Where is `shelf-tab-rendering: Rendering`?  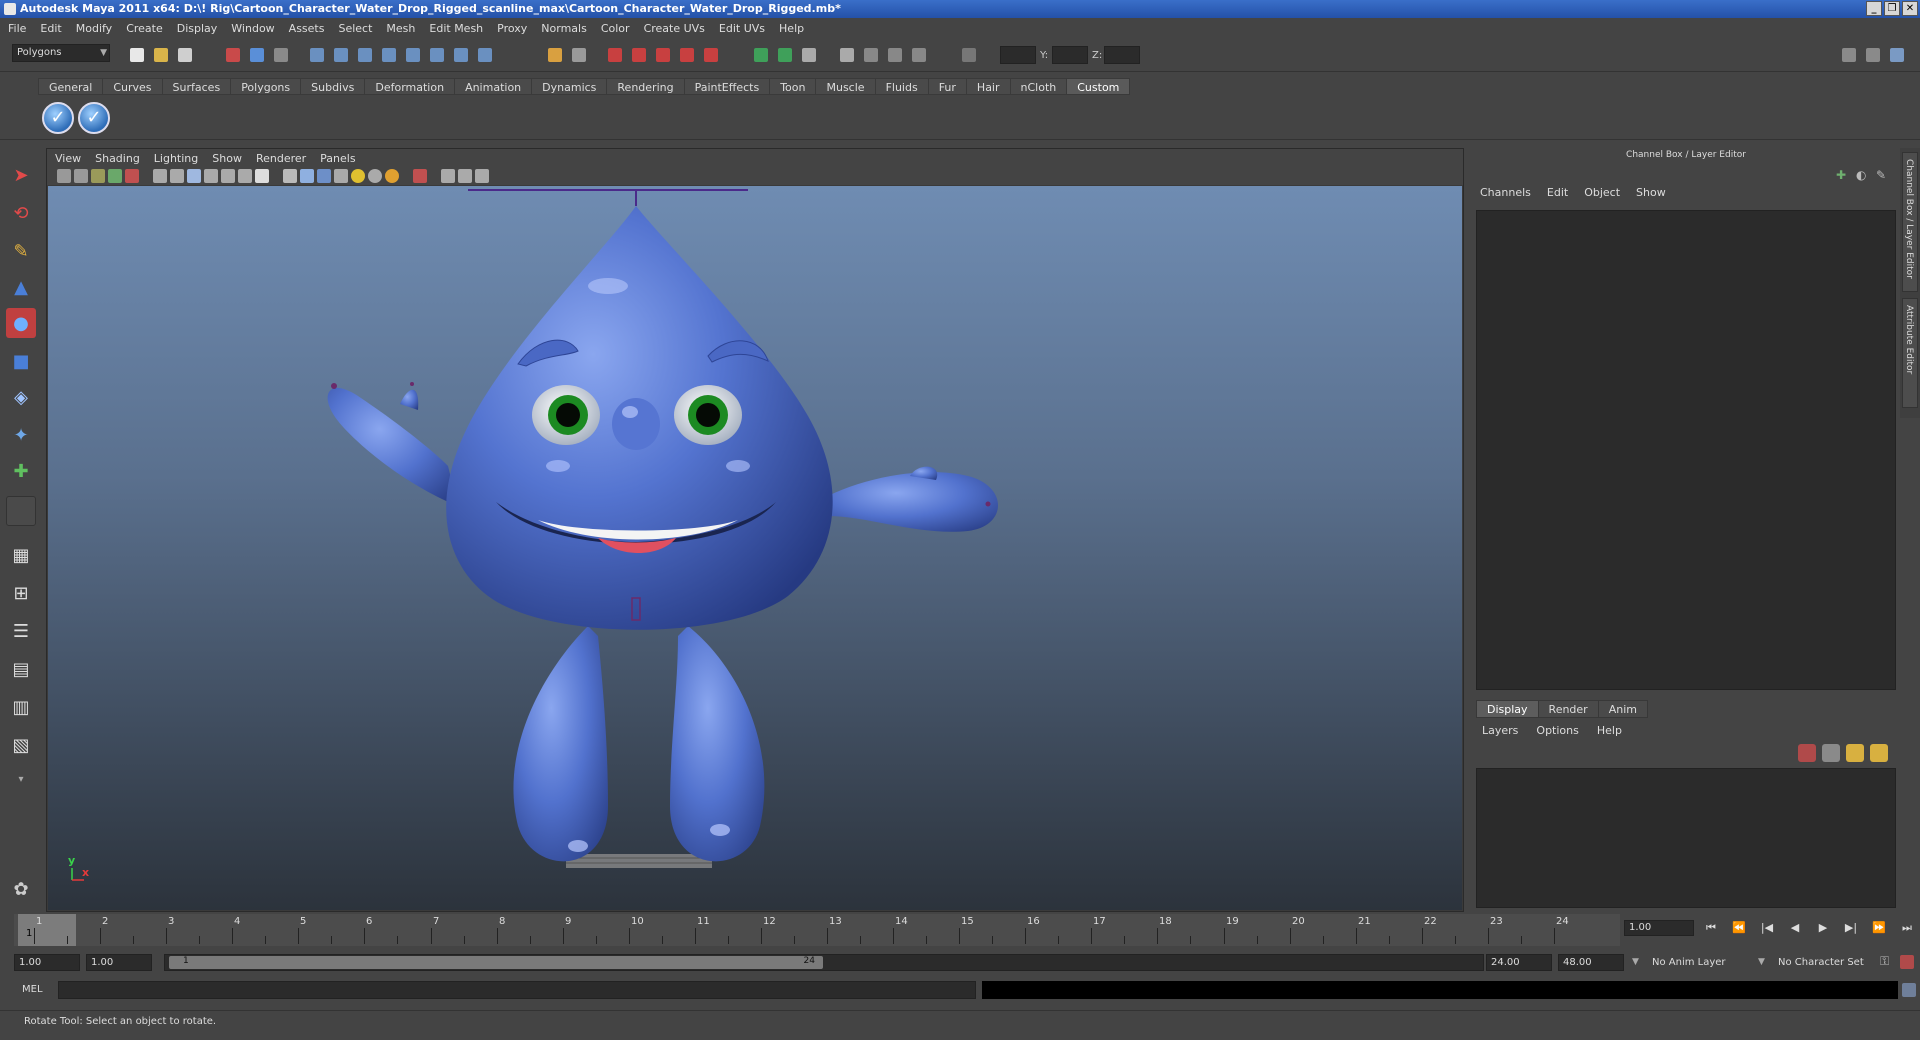 shelf-tab-rendering: Rendering is located at coordinates (645, 86).